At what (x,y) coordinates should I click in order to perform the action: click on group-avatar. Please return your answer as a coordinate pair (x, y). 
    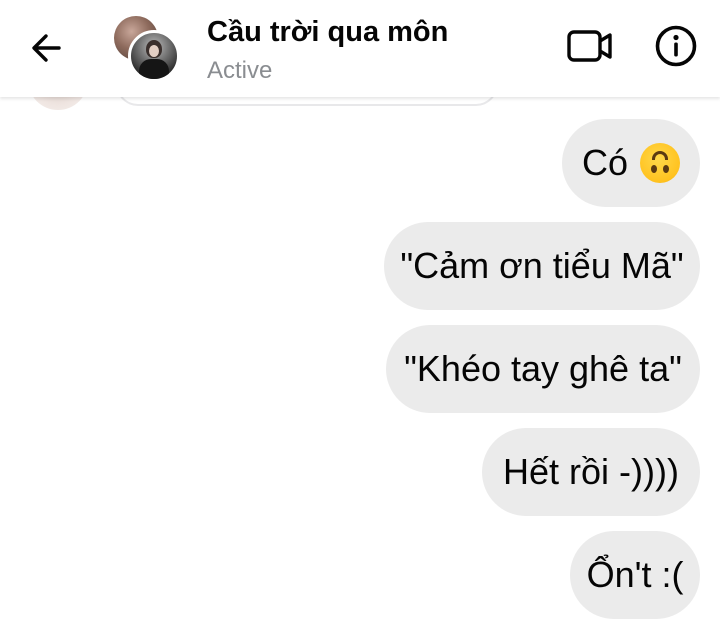
    Looking at the image, I should click on (147, 49).